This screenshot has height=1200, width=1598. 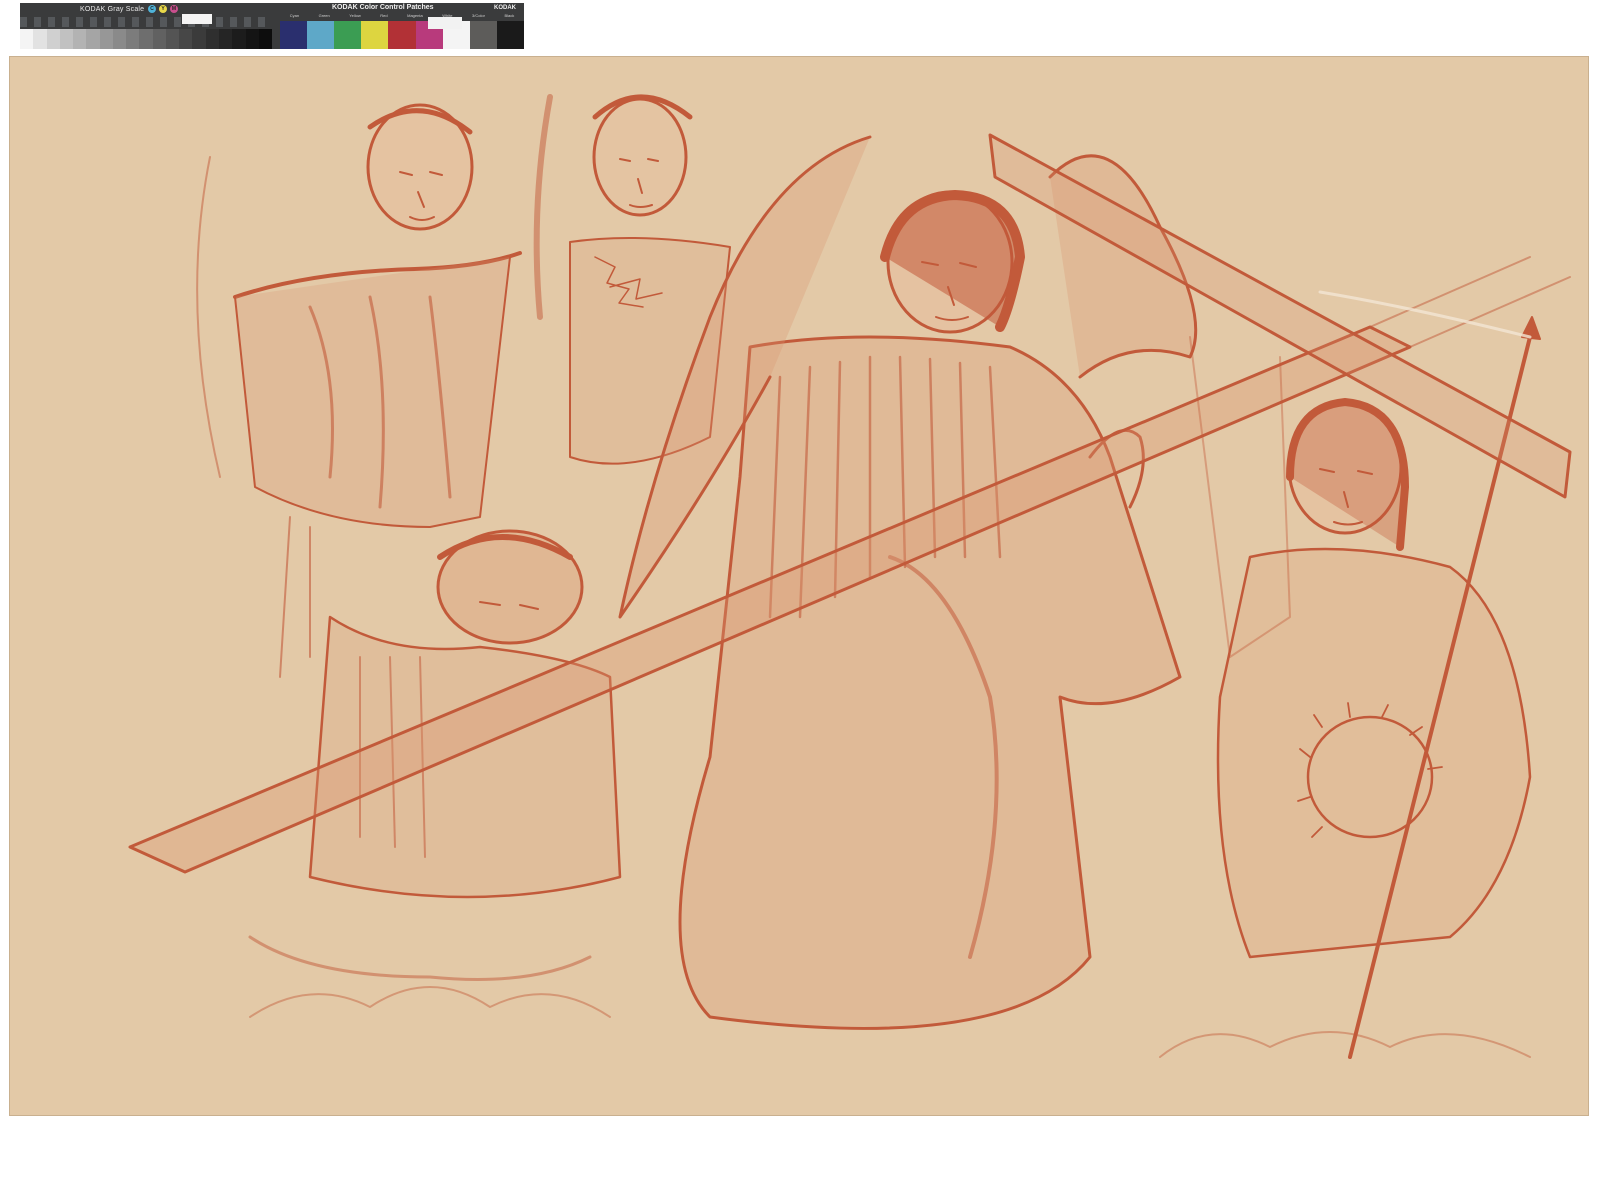 What do you see at coordinates (640, 157) in the screenshot?
I see `angel-second-head` at bounding box center [640, 157].